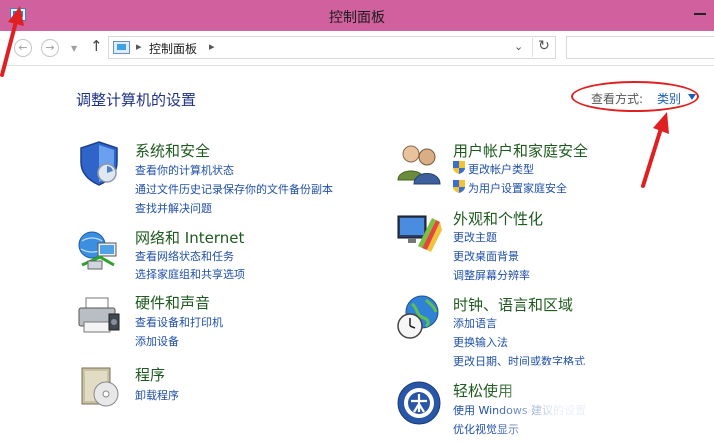 The width and height of the screenshot is (714, 442). What do you see at coordinates (157, 341) in the screenshot?
I see `link-add-device: 添加设备` at bounding box center [157, 341].